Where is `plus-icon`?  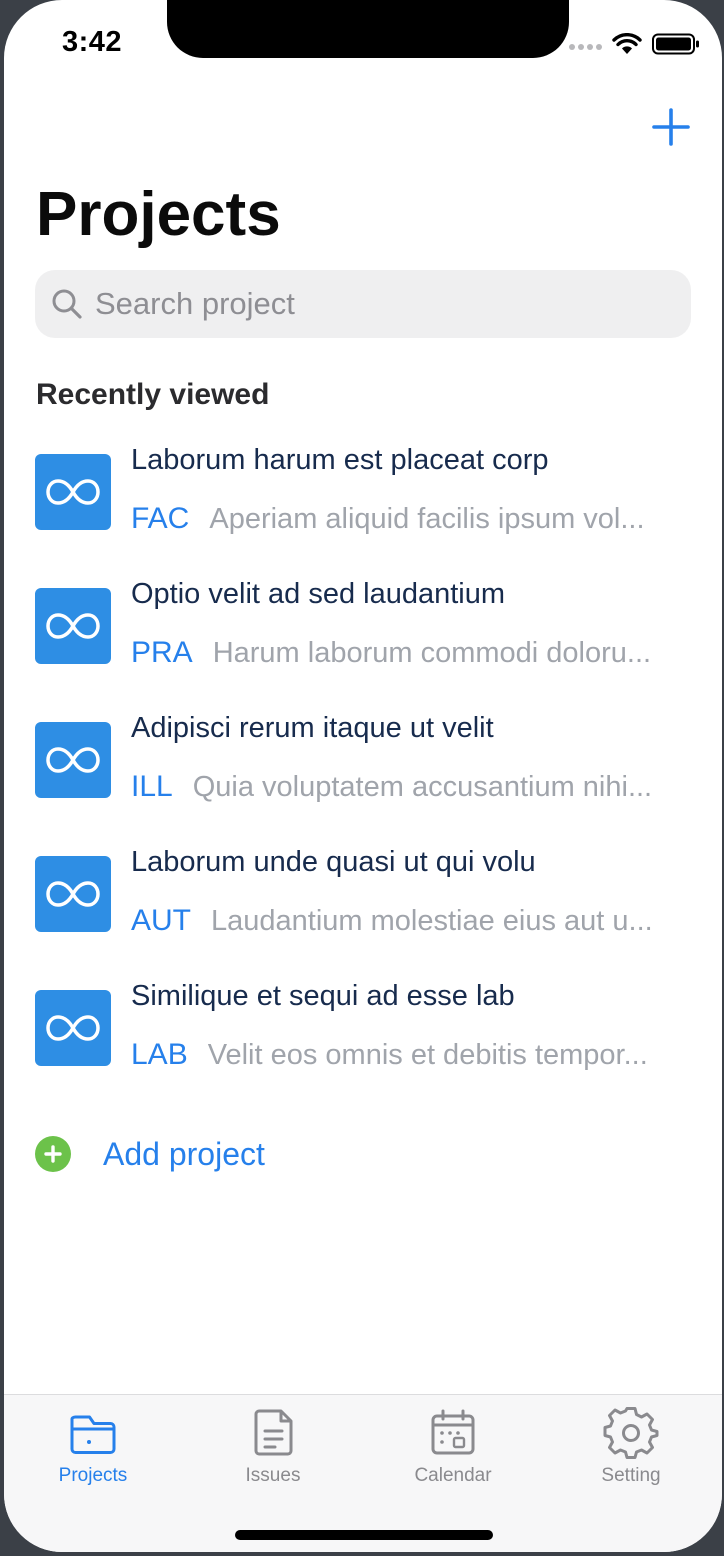
plus-icon is located at coordinates (671, 127).